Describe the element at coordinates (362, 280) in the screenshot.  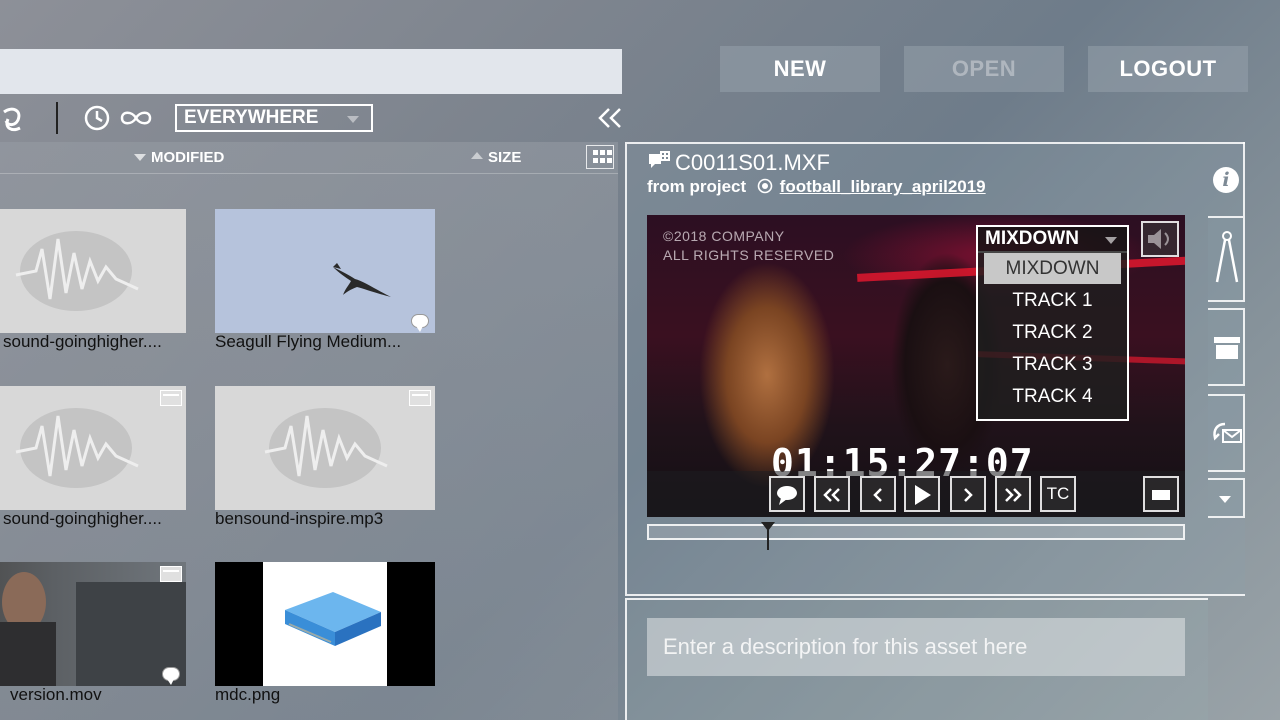
I see `seagull-image` at that location.